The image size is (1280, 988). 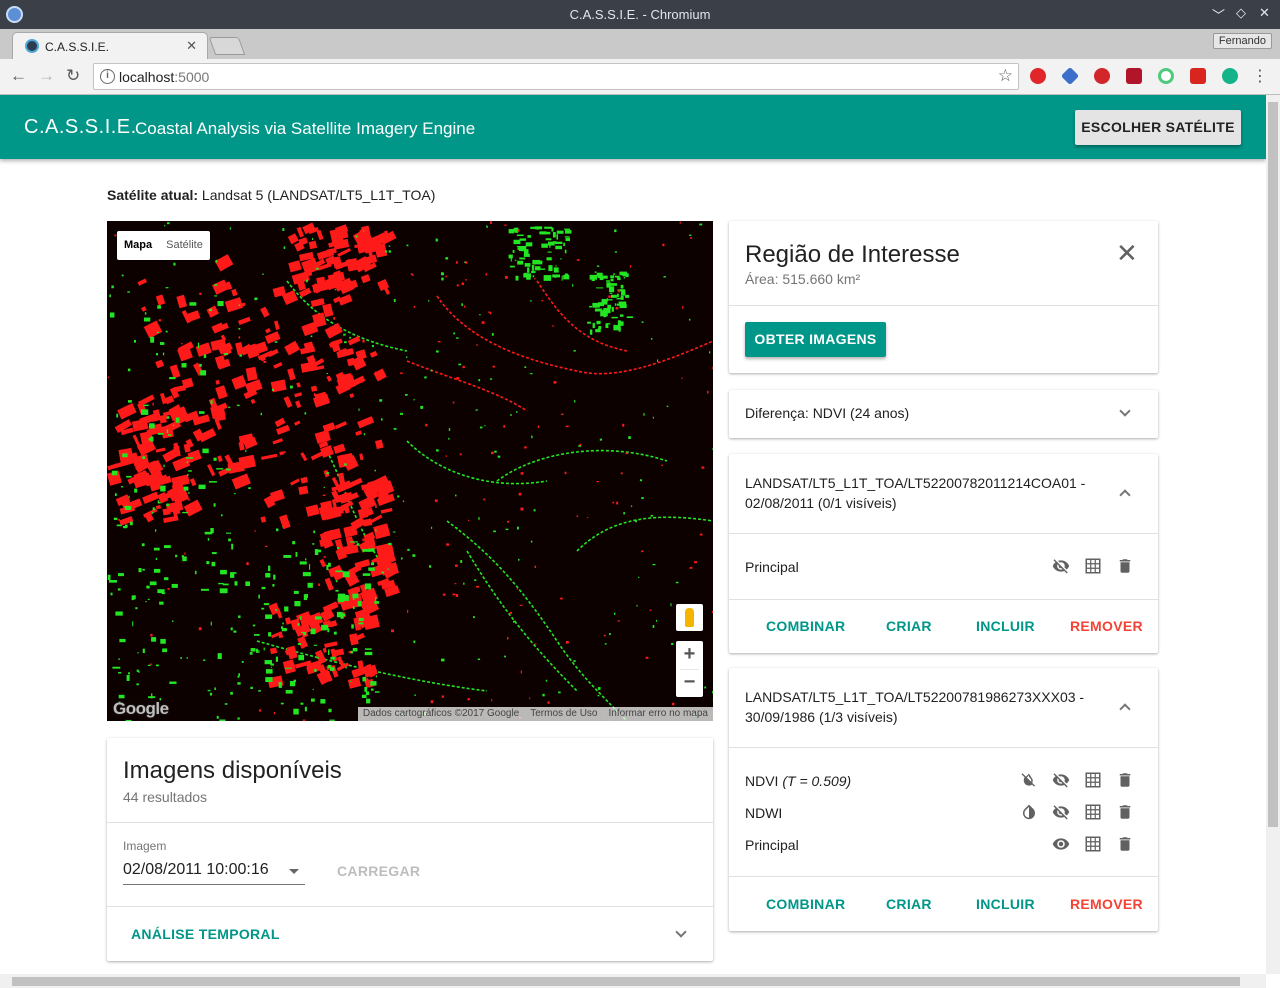 I want to click on difference-label: Diferença: NDVI (24 anos), so click(x=827, y=413).